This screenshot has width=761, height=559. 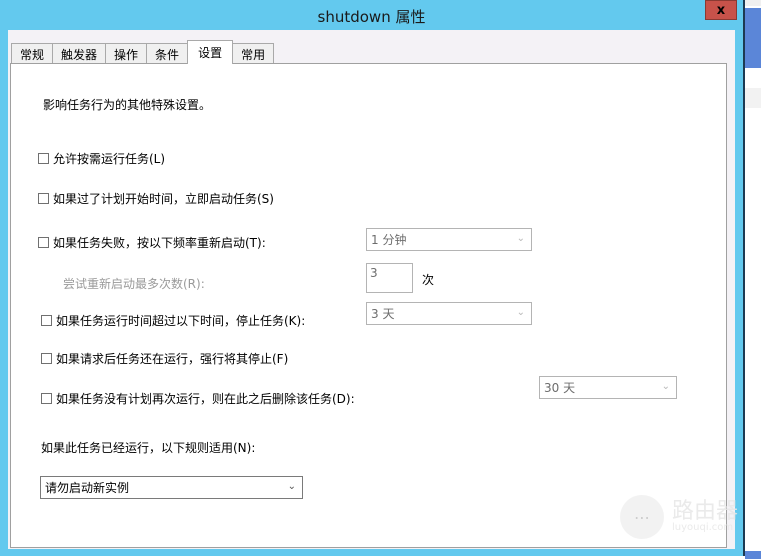 I want to click on restart-interval-value: 1 分钟, so click(x=389, y=240).